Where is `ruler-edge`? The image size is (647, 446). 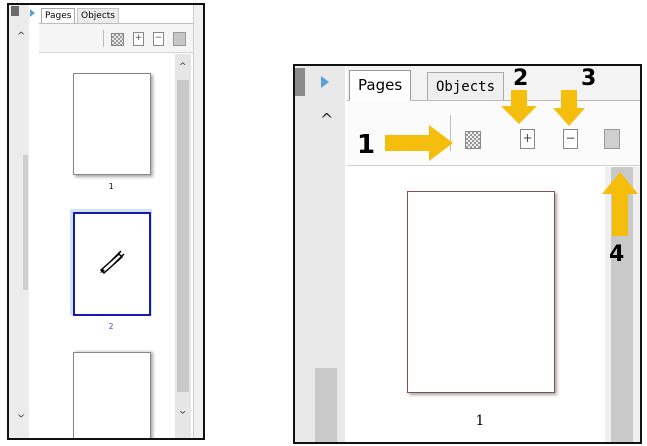
ruler-edge is located at coordinates (198, 221).